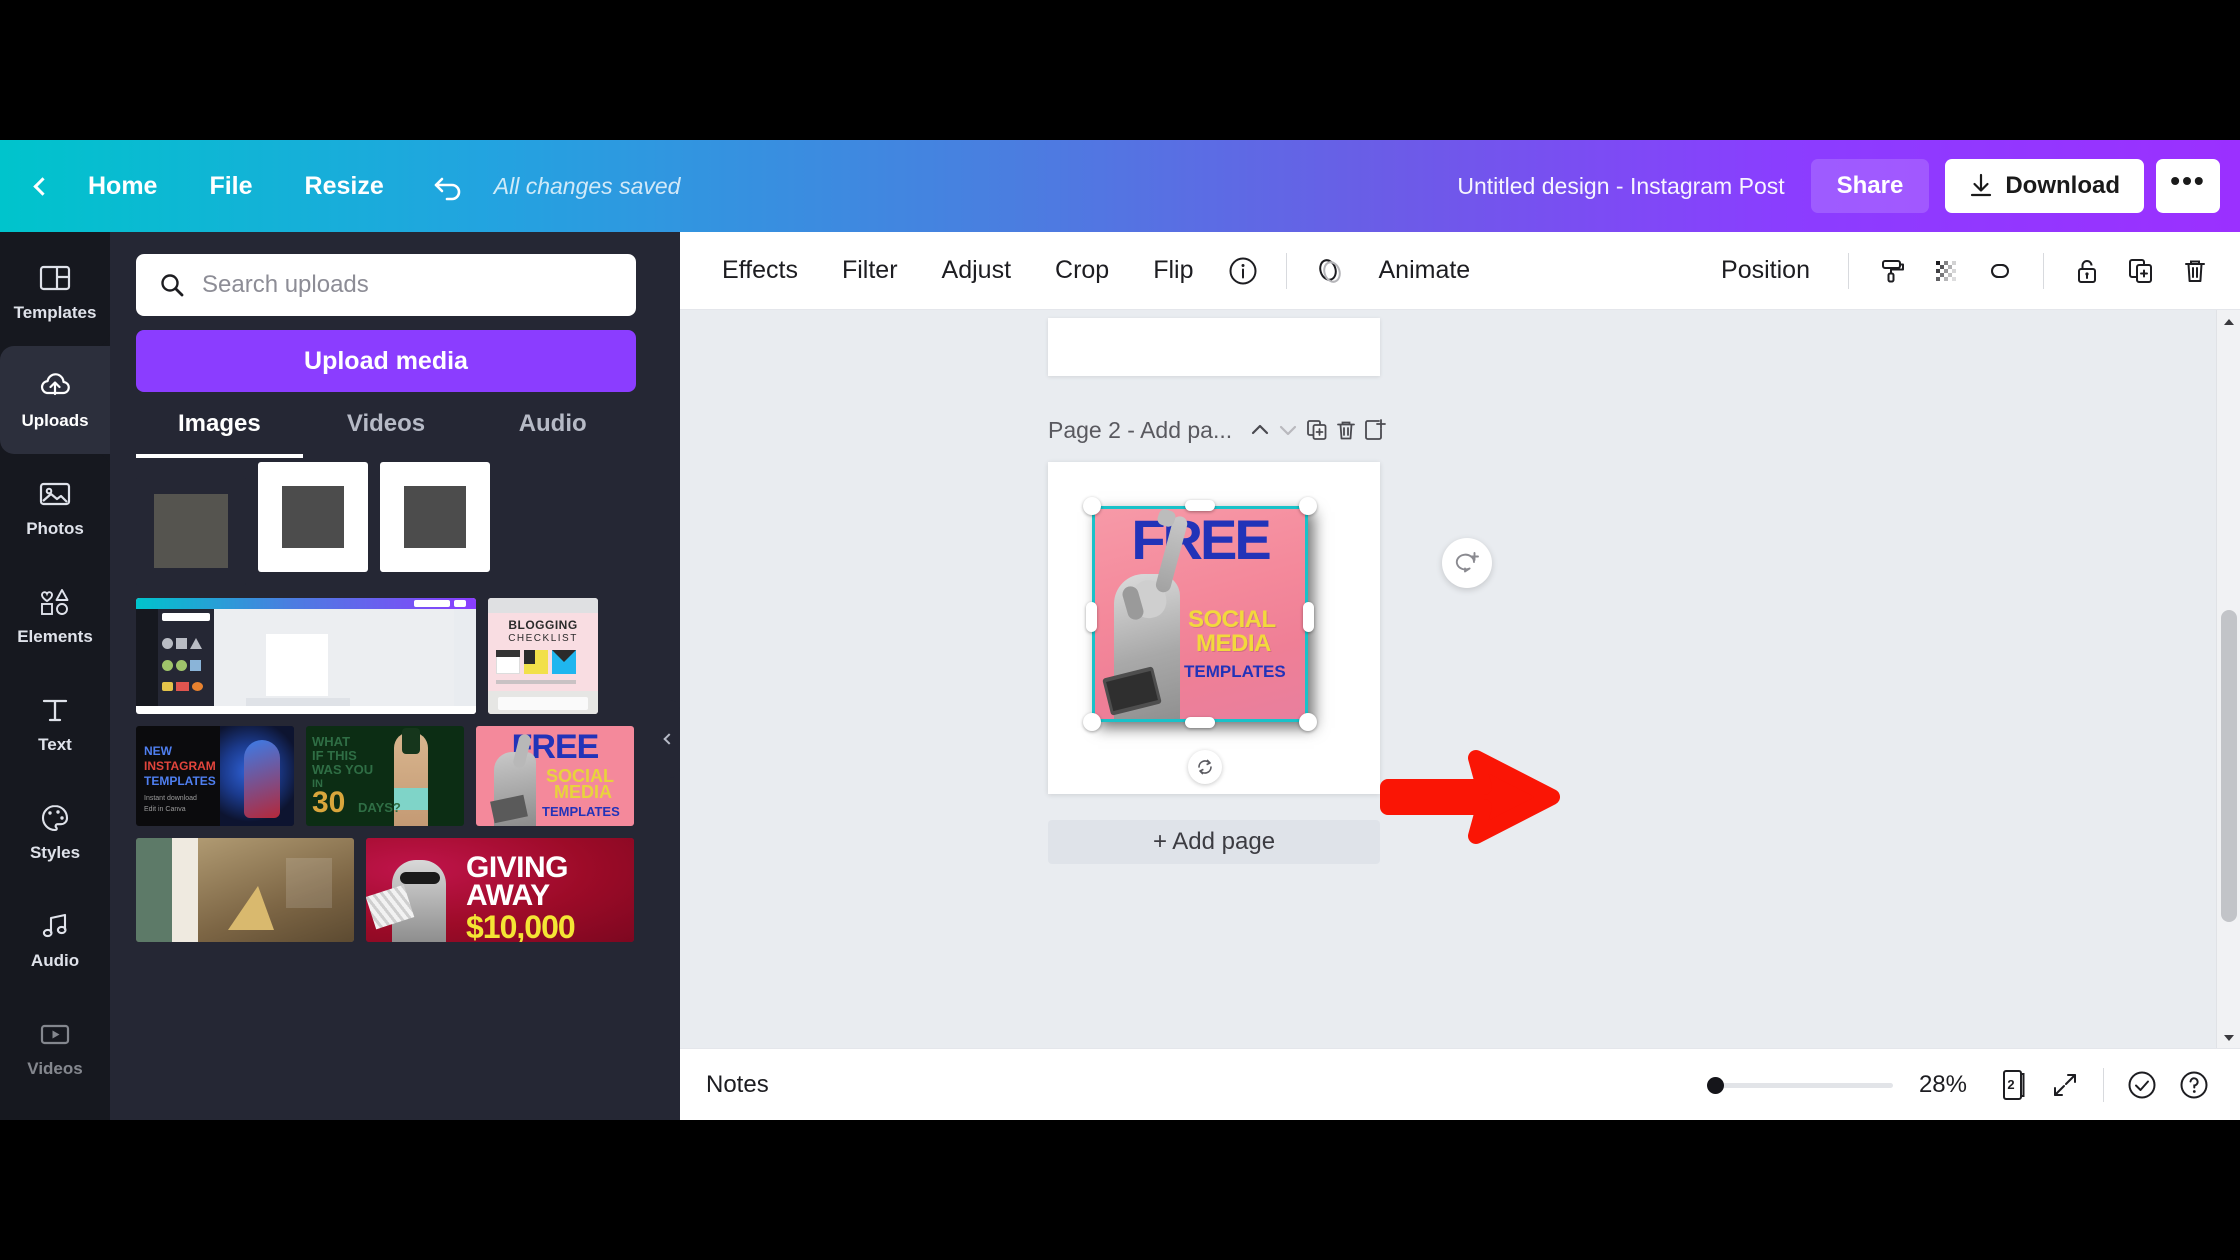  I want to click on tab-images: Images, so click(219, 434).